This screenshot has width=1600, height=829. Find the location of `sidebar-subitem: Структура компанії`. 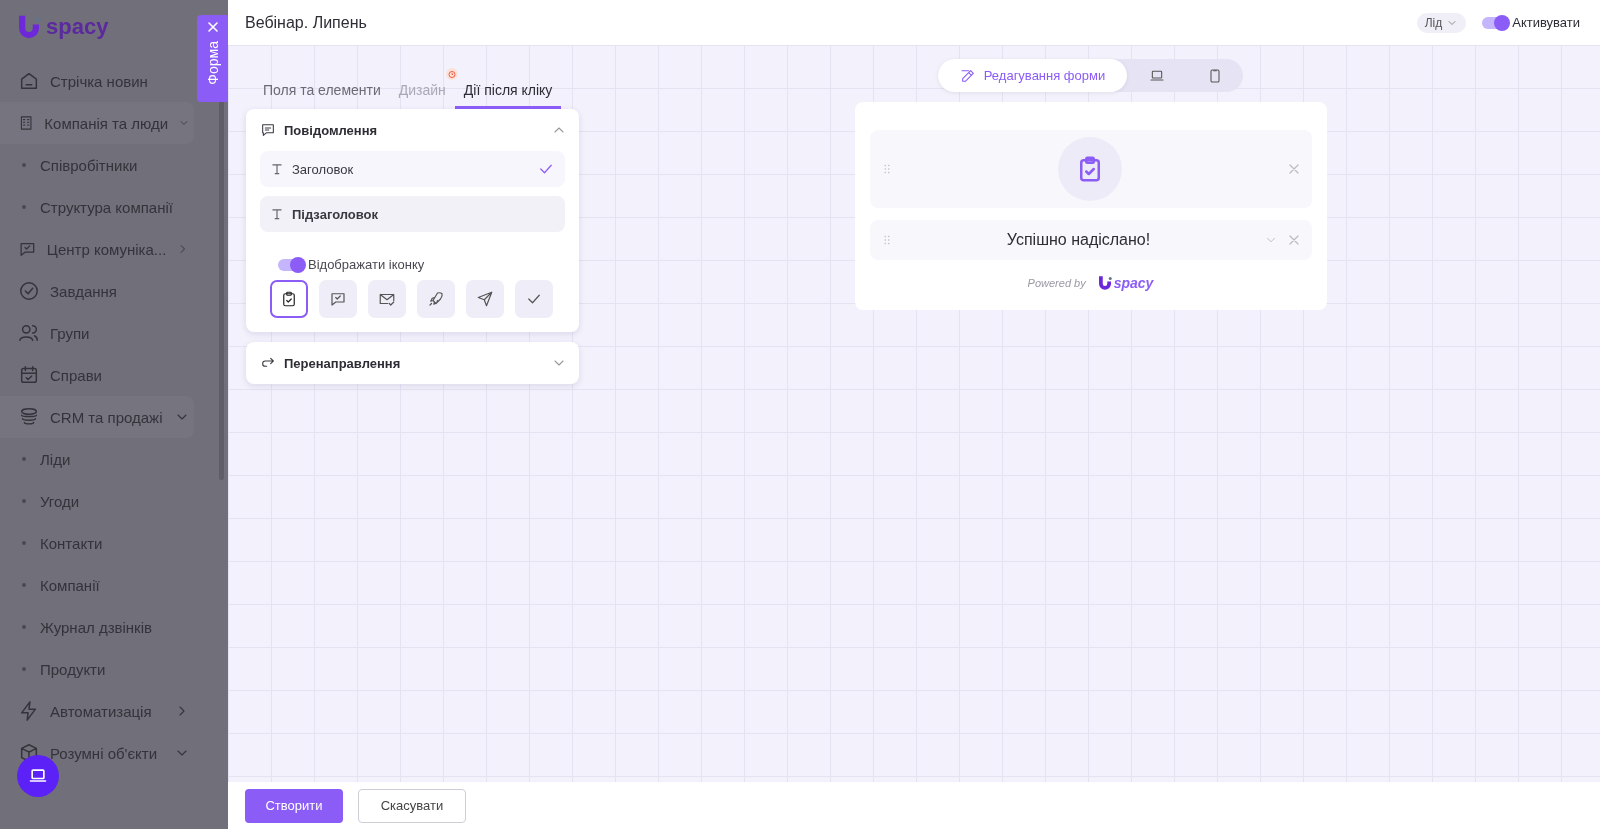

sidebar-subitem: Структура компанії is located at coordinates (114, 207).